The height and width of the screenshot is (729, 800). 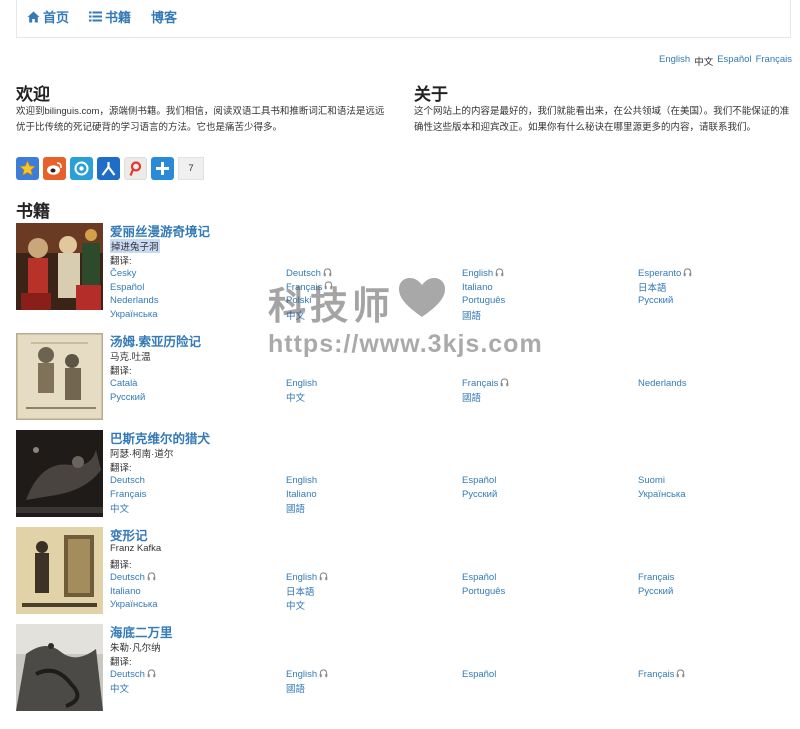 What do you see at coordinates (302, 481) in the screenshot?
I see `translation-language: English` at bounding box center [302, 481].